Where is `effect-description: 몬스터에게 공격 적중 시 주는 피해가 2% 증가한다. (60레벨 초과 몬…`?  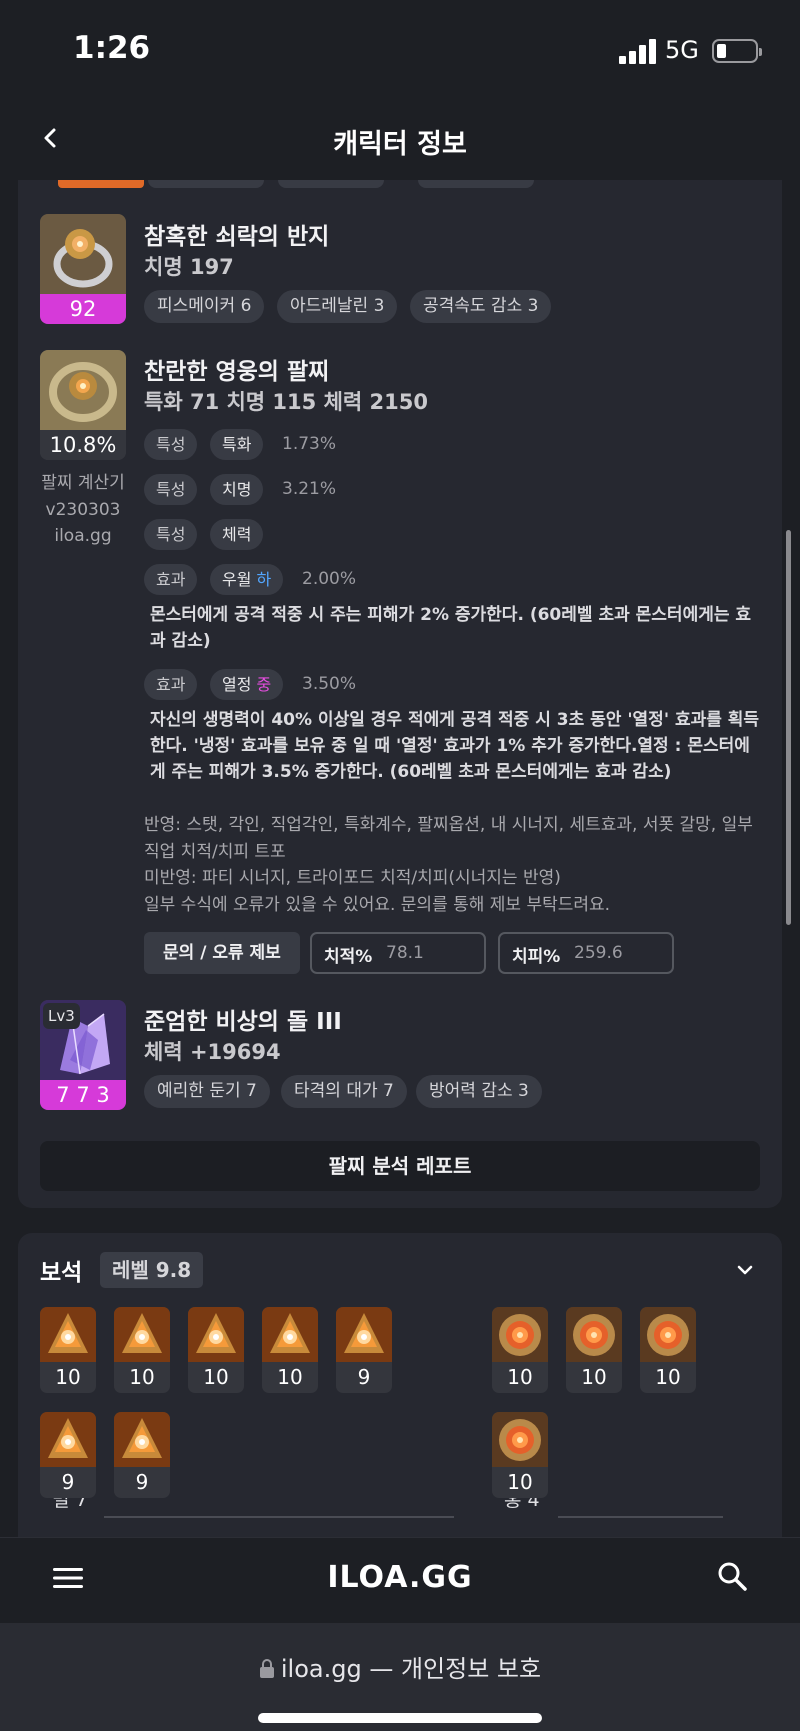 effect-description: 몬스터에게 공격 적중 시 주는 피해가 2% 증가한다. (60레벨 초과 몬… is located at coordinates (451, 628).